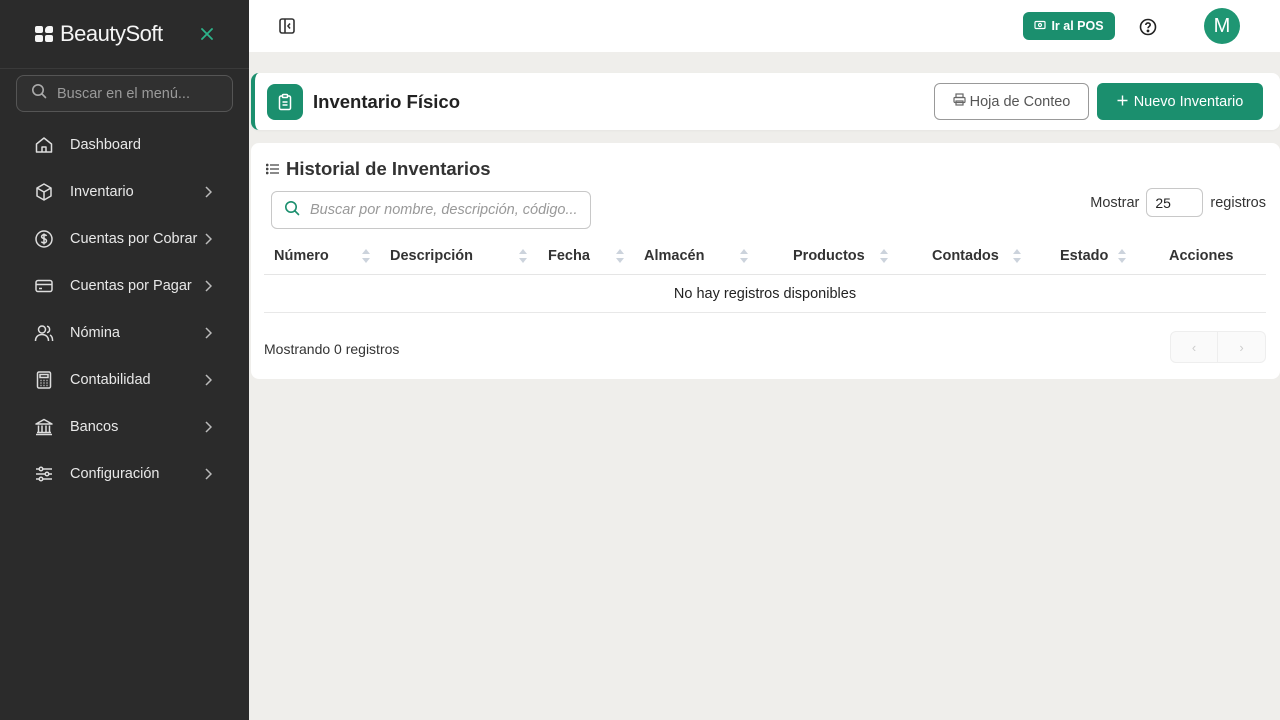 This screenshot has width=1280, height=720. Describe the element at coordinates (131, 285) in the screenshot. I see `sidebar-item-label: Cuentas por Pagar` at that location.